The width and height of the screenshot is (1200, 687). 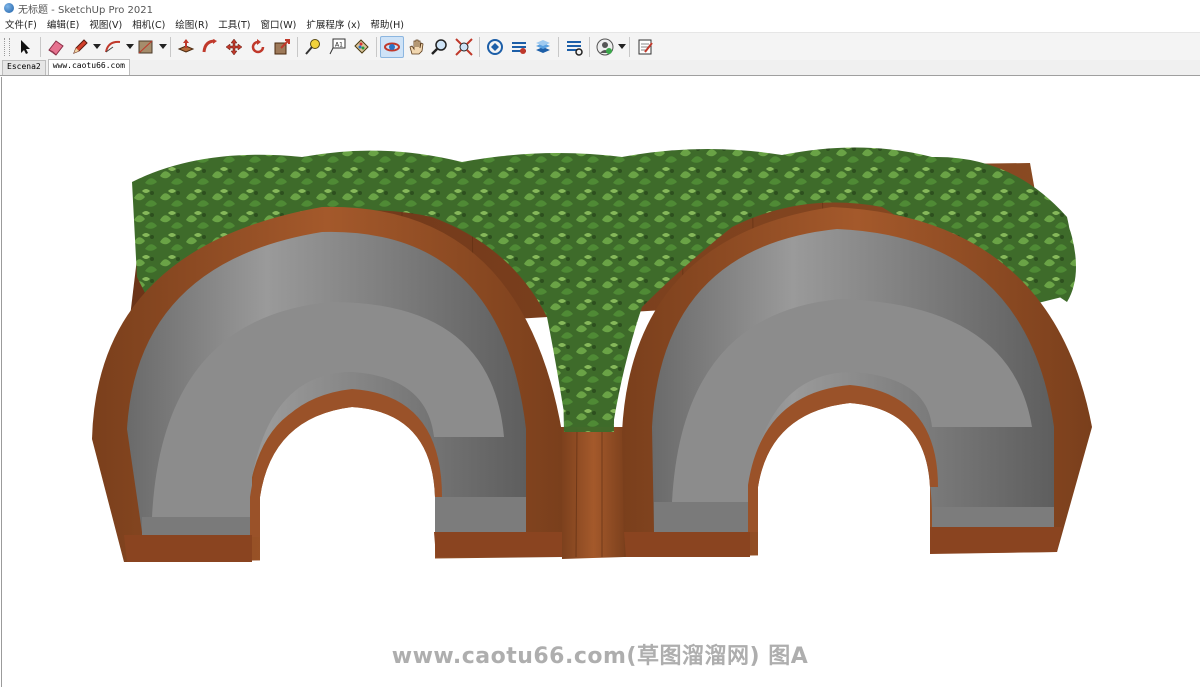 I want to click on extension-warehouse-button, so click(x=519, y=47).